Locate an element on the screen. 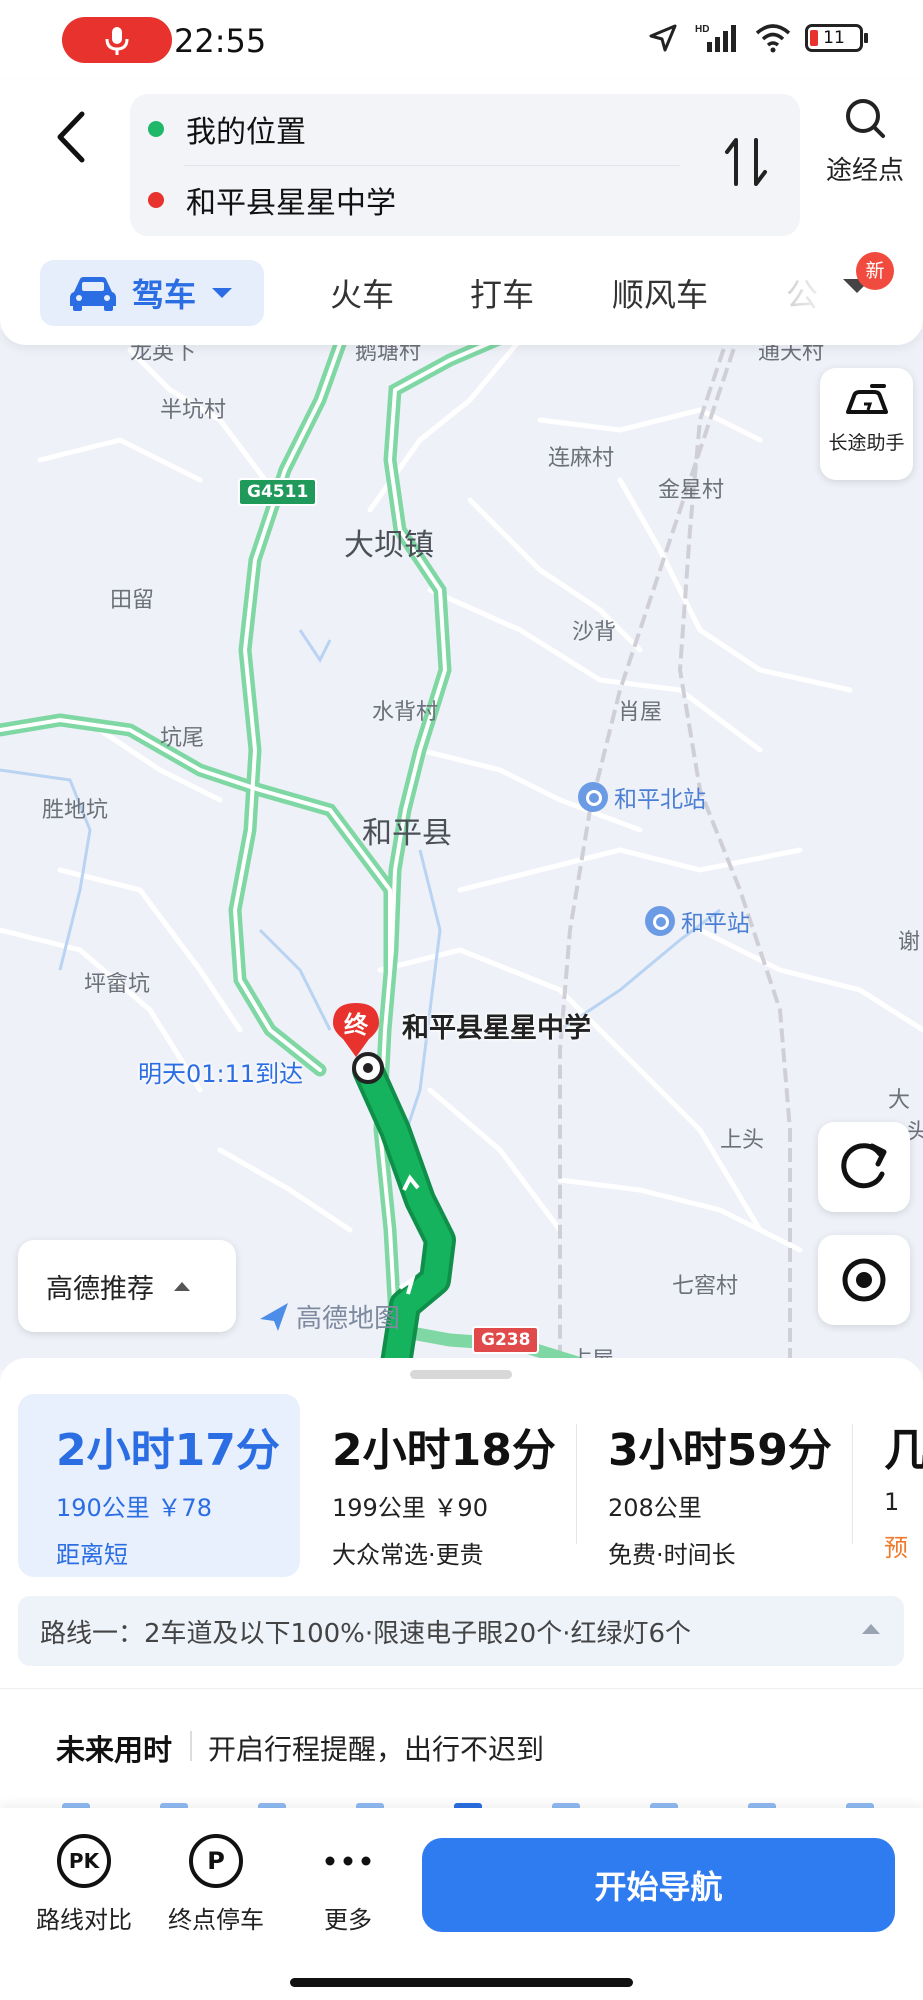 The image size is (923, 2000). place-label: 大 is located at coordinates (899, 1100).